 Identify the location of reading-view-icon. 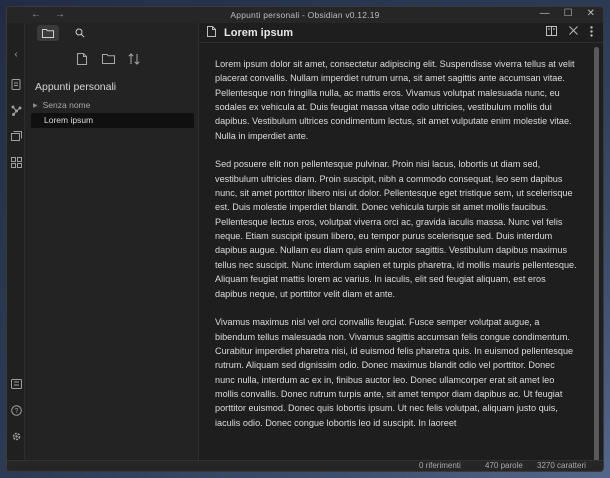
(551, 33).